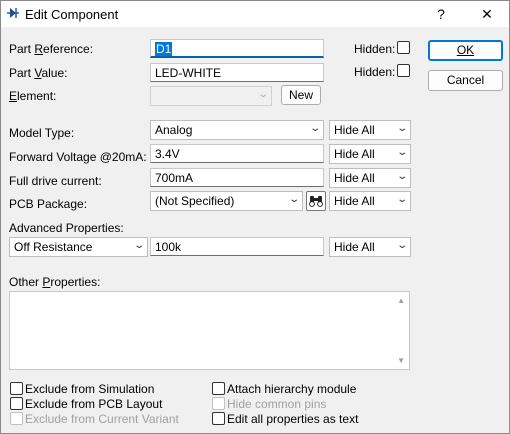  I want to click on other-properties-textarea: ▲ ▼, so click(209, 330).